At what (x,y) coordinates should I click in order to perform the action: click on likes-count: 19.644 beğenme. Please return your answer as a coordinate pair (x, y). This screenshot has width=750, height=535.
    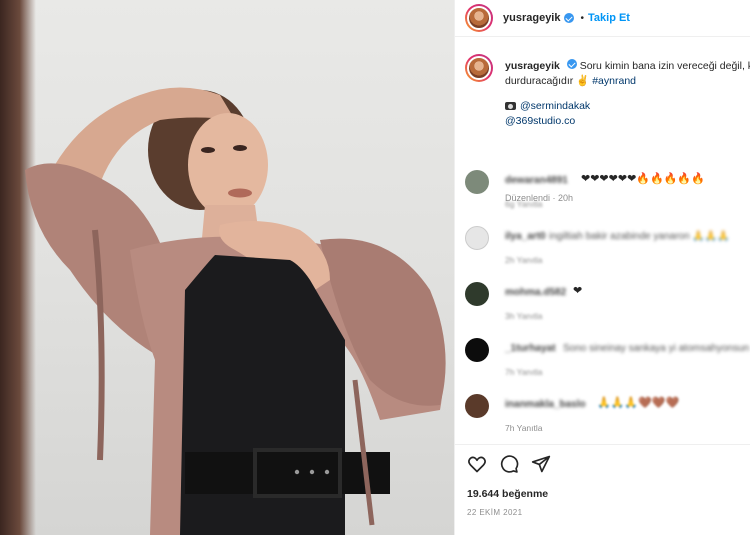
    Looking at the image, I should click on (507, 494).